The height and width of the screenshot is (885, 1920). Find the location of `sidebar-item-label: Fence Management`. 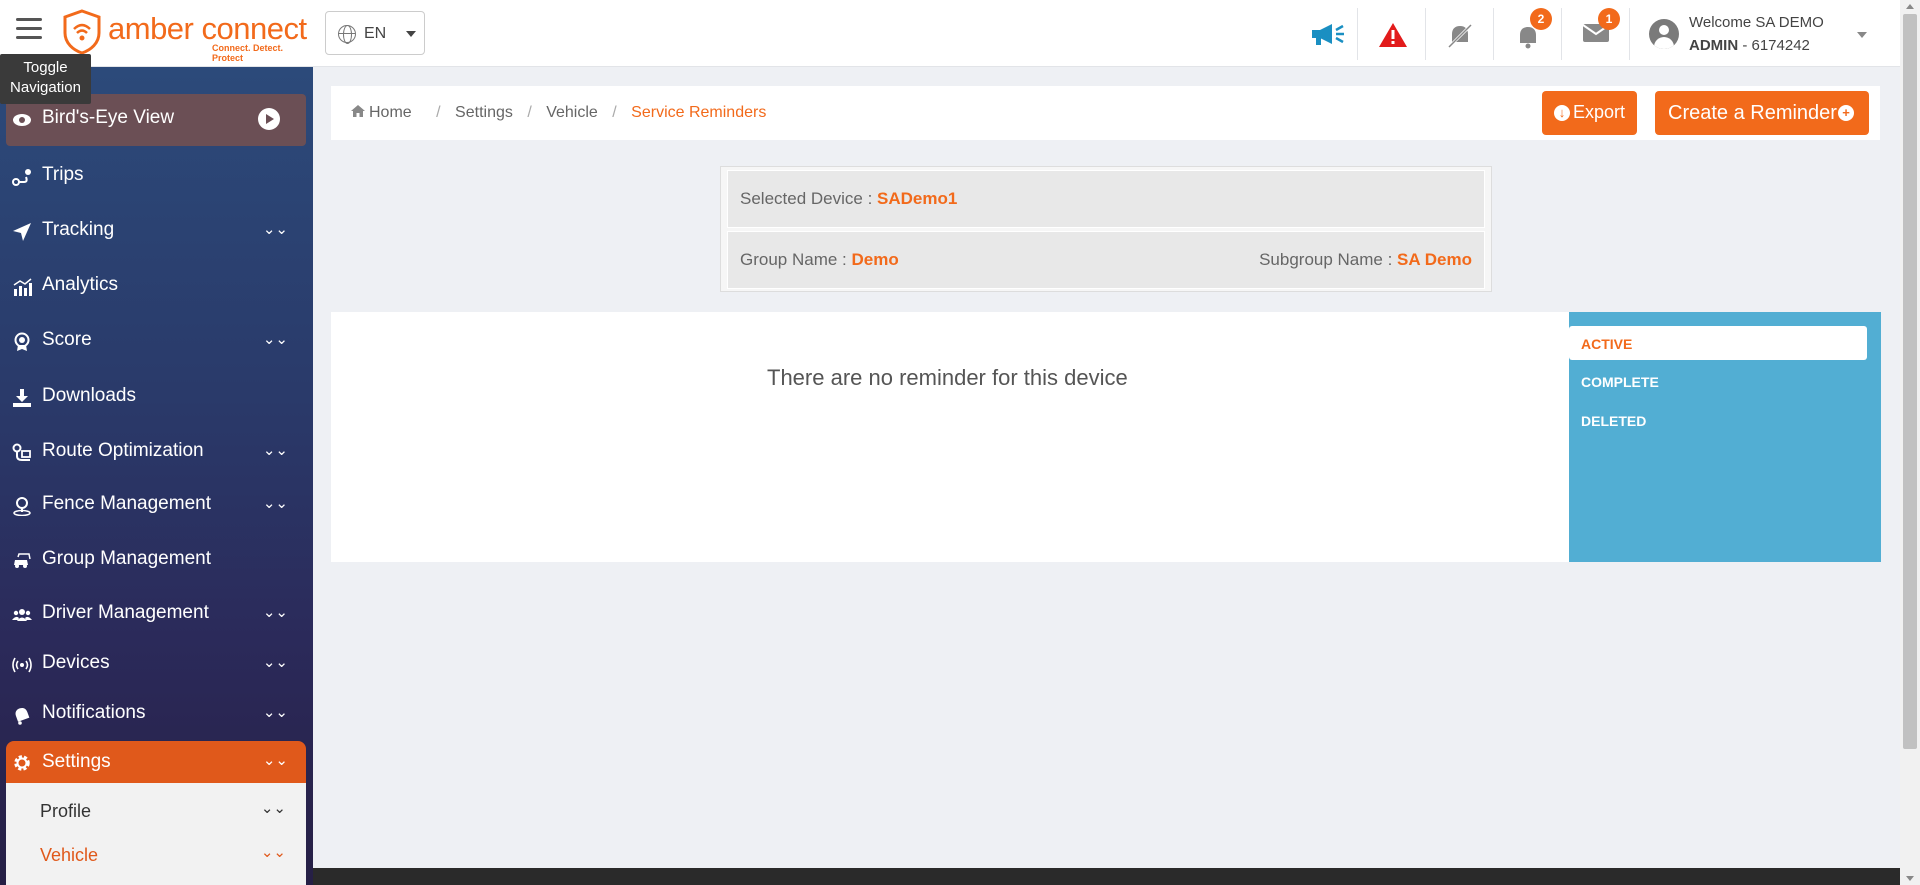

sidebar-item-label: Fence Management is located at coordinates (126, 503).